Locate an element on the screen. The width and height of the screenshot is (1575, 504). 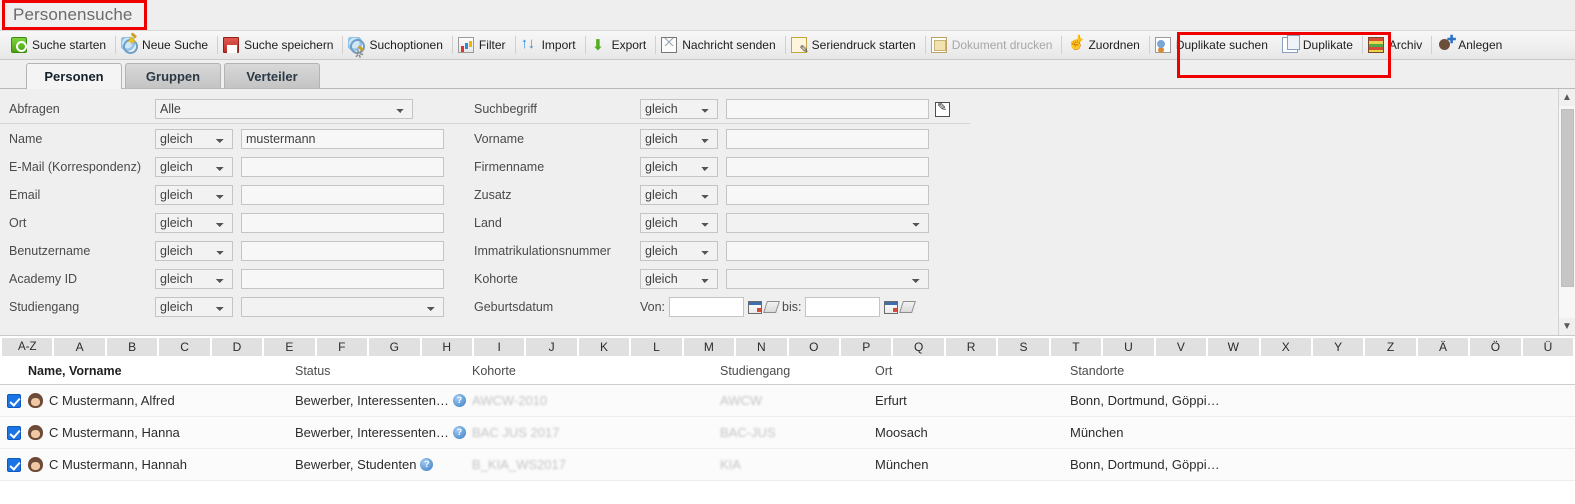
alphabet-filter-x: X is located at coordinates (1285, 346).